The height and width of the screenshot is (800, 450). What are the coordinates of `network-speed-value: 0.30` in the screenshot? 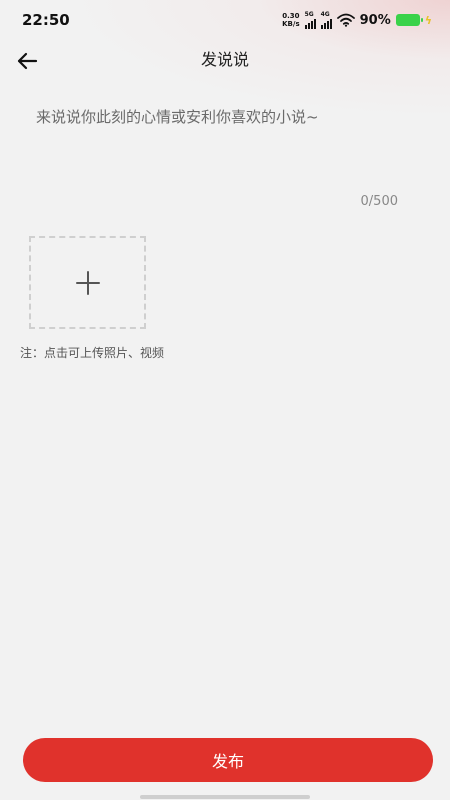 It's located at (291, 16).